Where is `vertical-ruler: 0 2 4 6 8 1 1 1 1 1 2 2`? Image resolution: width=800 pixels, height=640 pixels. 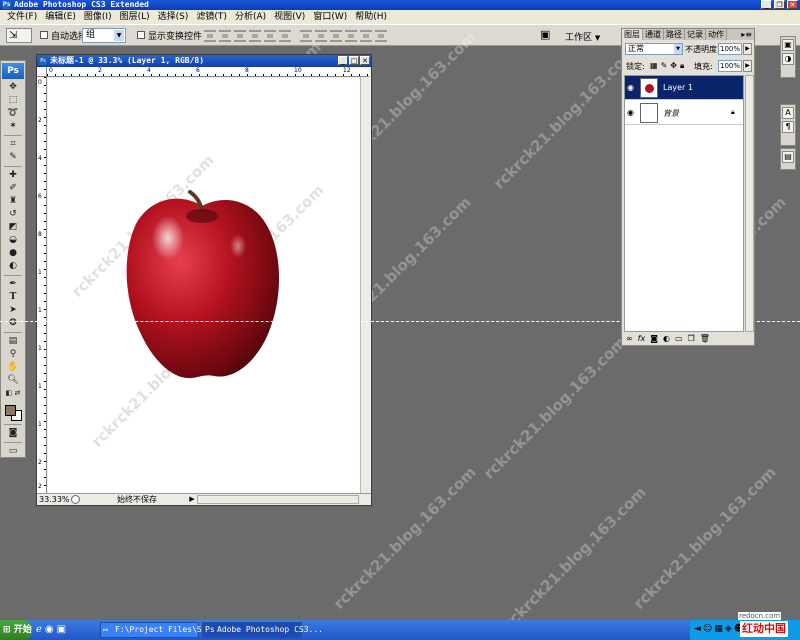 vertical-ruler: 0 2 4 6 8 1 1 1 1 1 2 2 is located at coordinates (42, 285).